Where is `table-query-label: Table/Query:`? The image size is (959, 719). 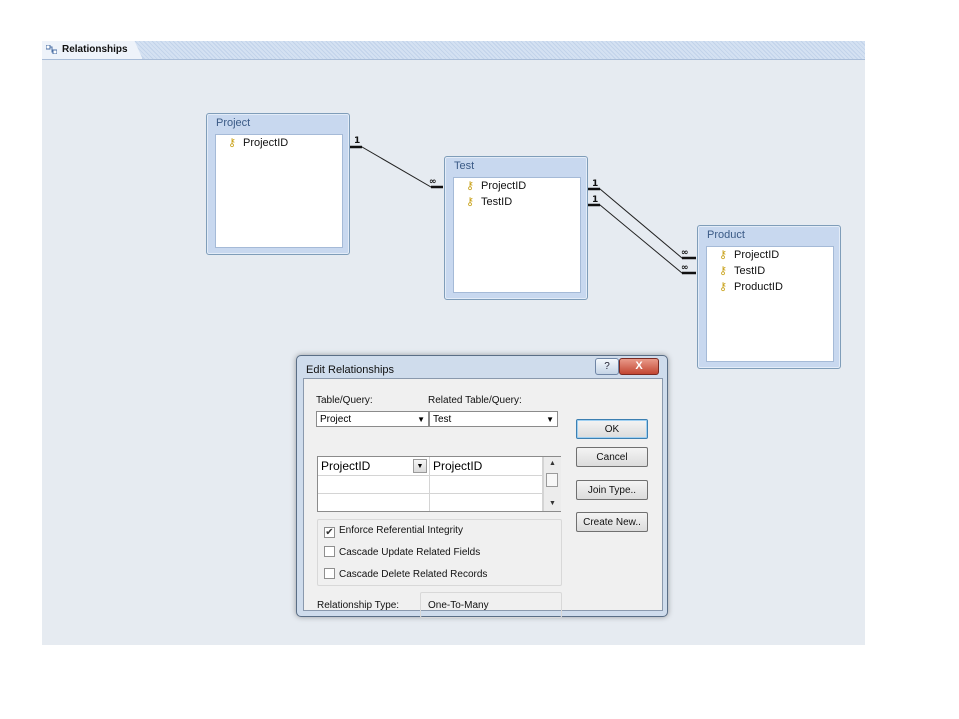 table-query-label: Table/Query: is located at coordinates (344, 400).